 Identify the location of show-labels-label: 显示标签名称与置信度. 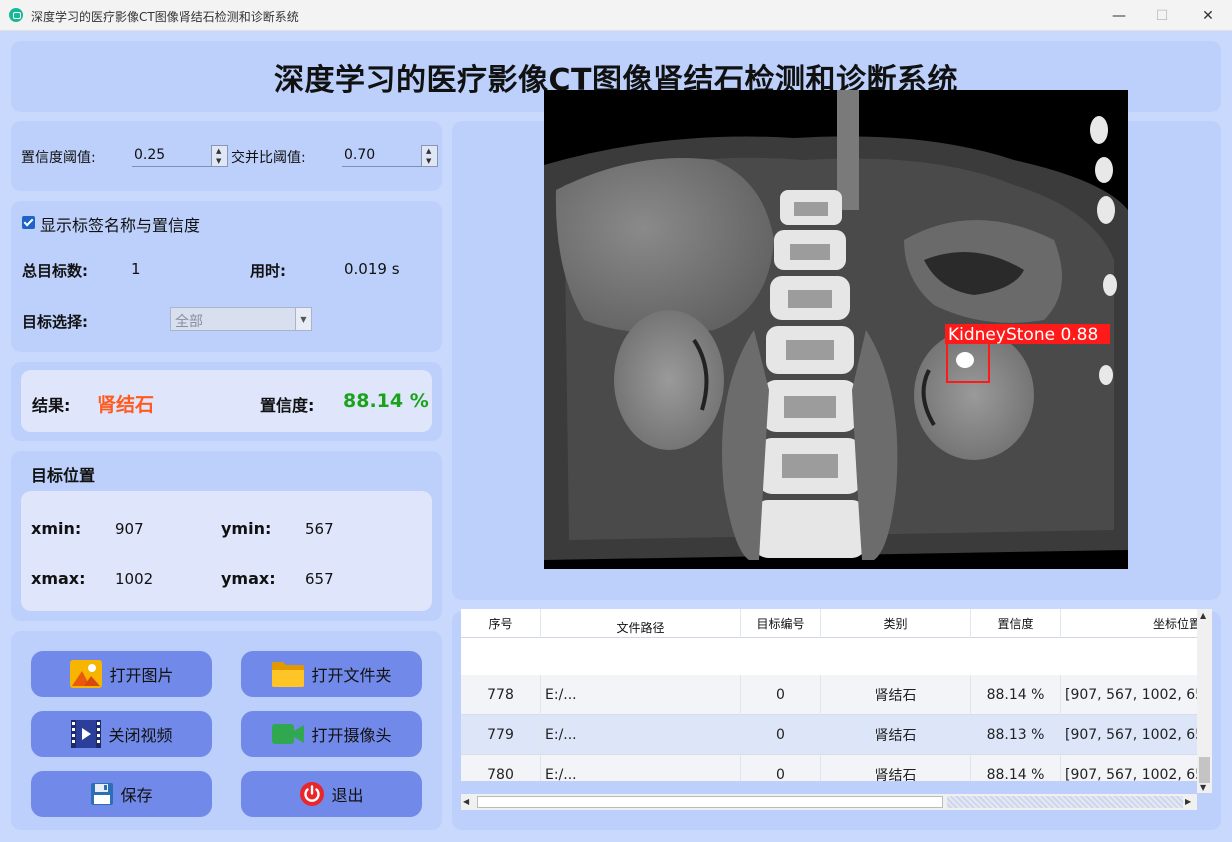
(120, 225).